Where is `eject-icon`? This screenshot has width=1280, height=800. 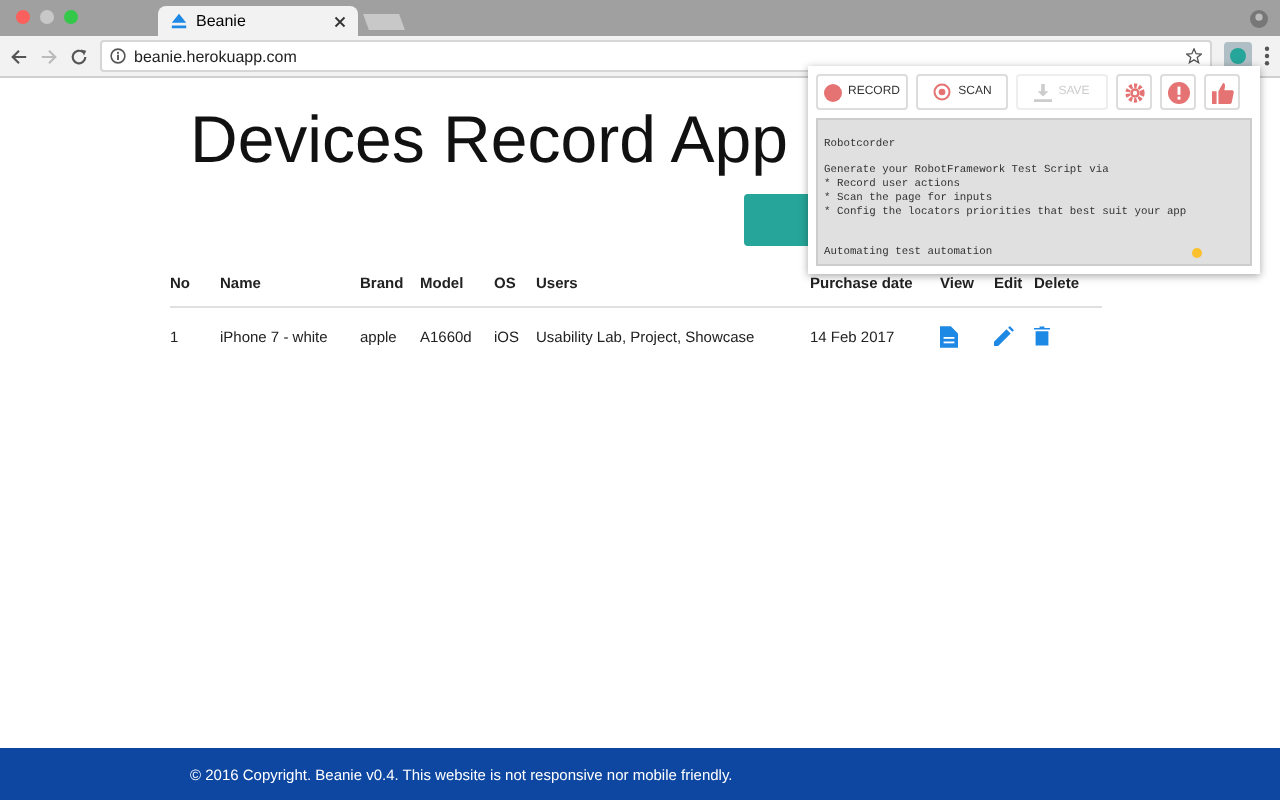
eject-icon is located at coordinates (179, 21).